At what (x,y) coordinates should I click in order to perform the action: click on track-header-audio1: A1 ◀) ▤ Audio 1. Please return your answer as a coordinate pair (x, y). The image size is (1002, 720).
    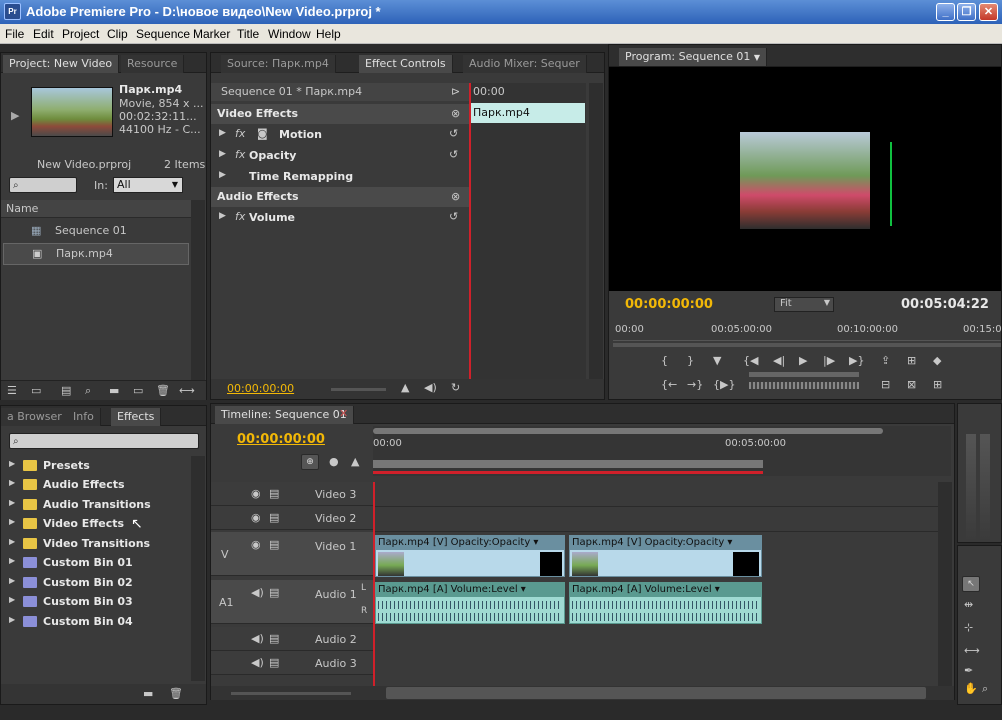
    Looking at the image, I should click on (292, 602).